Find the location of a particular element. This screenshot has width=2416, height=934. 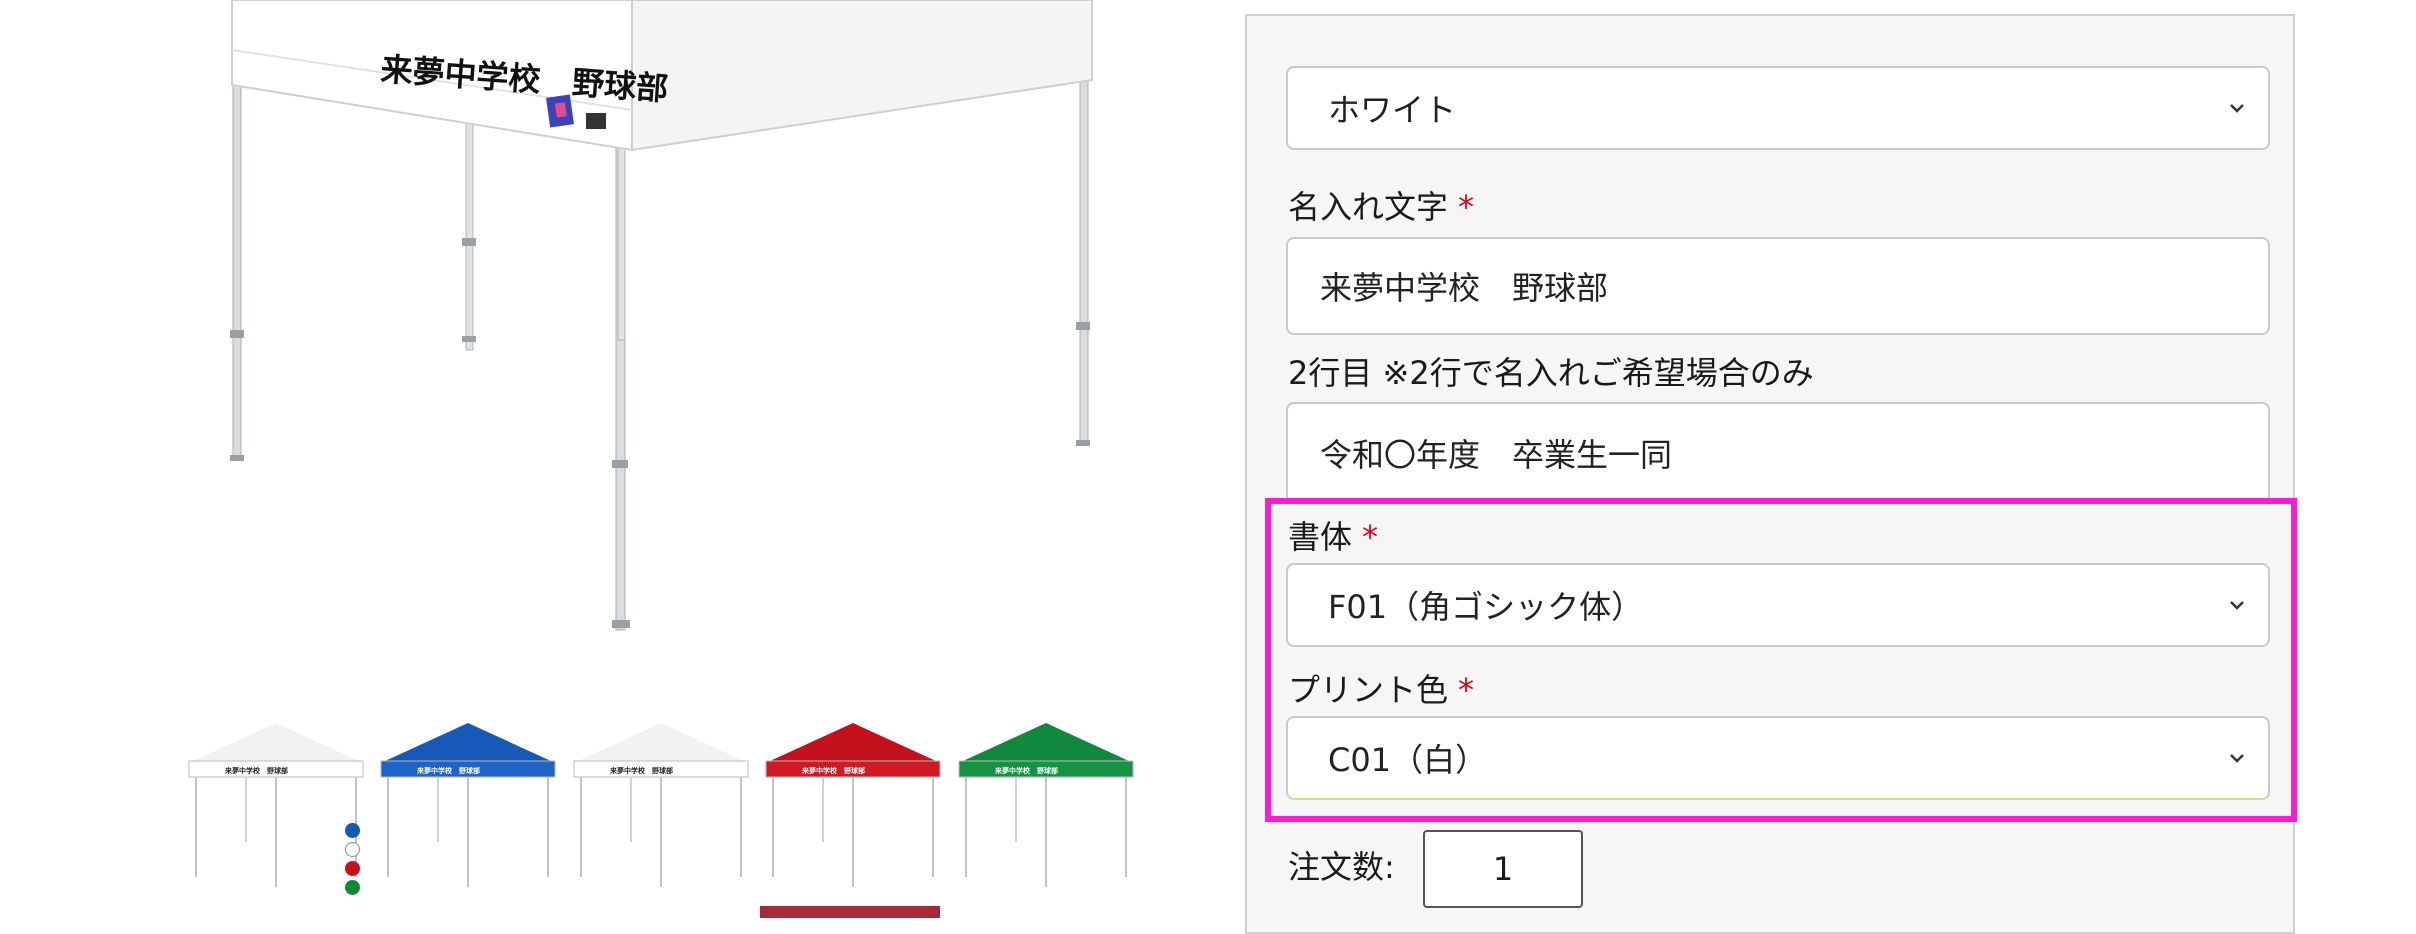

color-swatches is located at coordinates (355, 861).